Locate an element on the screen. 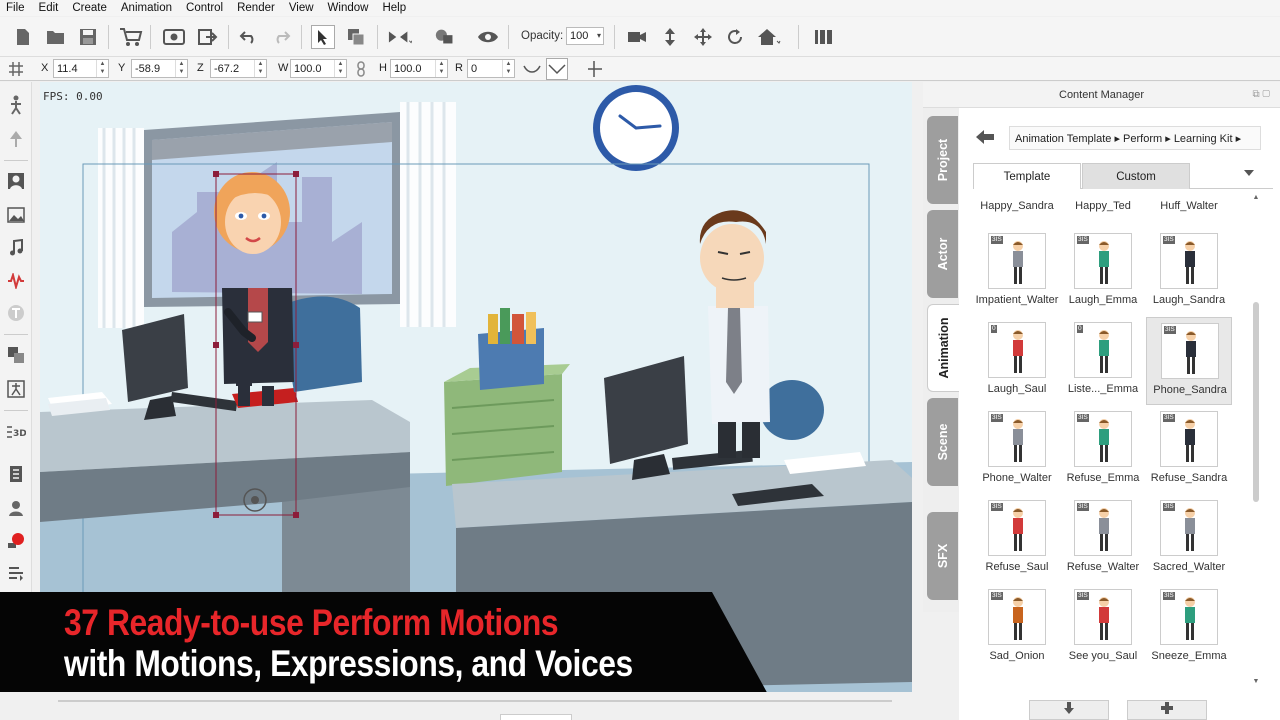  z-spinner: ▲ ▼ is located at coordinates (260, 68).